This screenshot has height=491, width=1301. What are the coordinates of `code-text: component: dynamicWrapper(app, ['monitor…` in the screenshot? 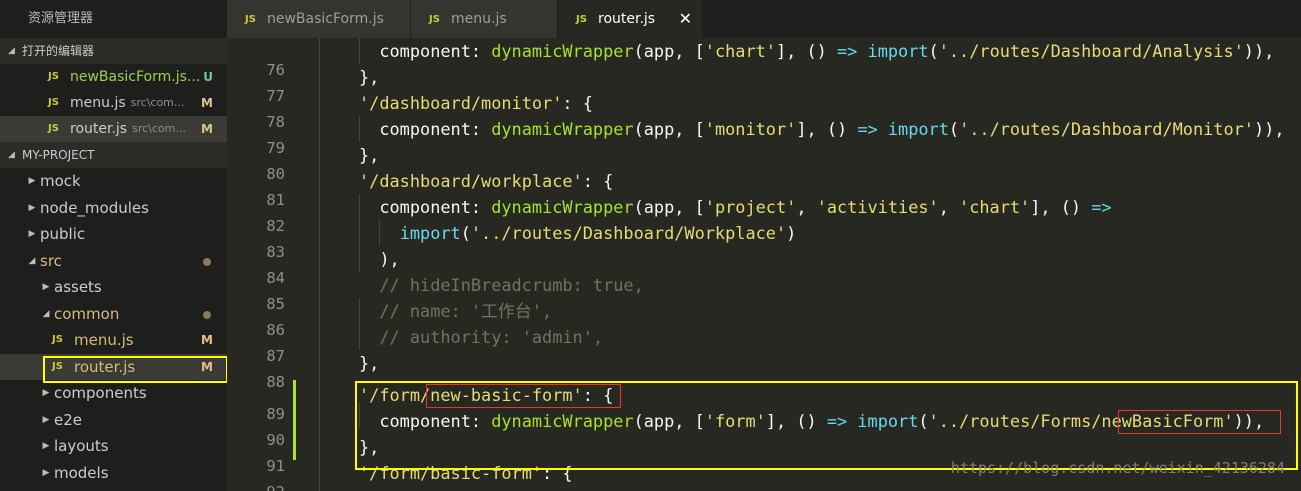 It's located at (832, 129).